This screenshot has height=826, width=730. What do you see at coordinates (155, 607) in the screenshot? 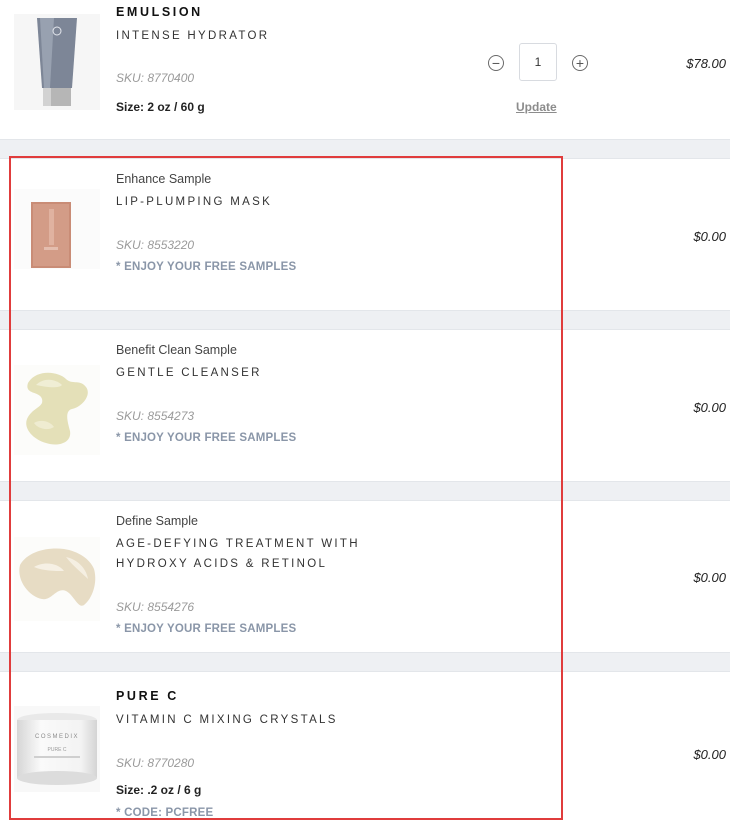
I see `item-sku: SKU: 8554276` at bounding box center [155, 607].